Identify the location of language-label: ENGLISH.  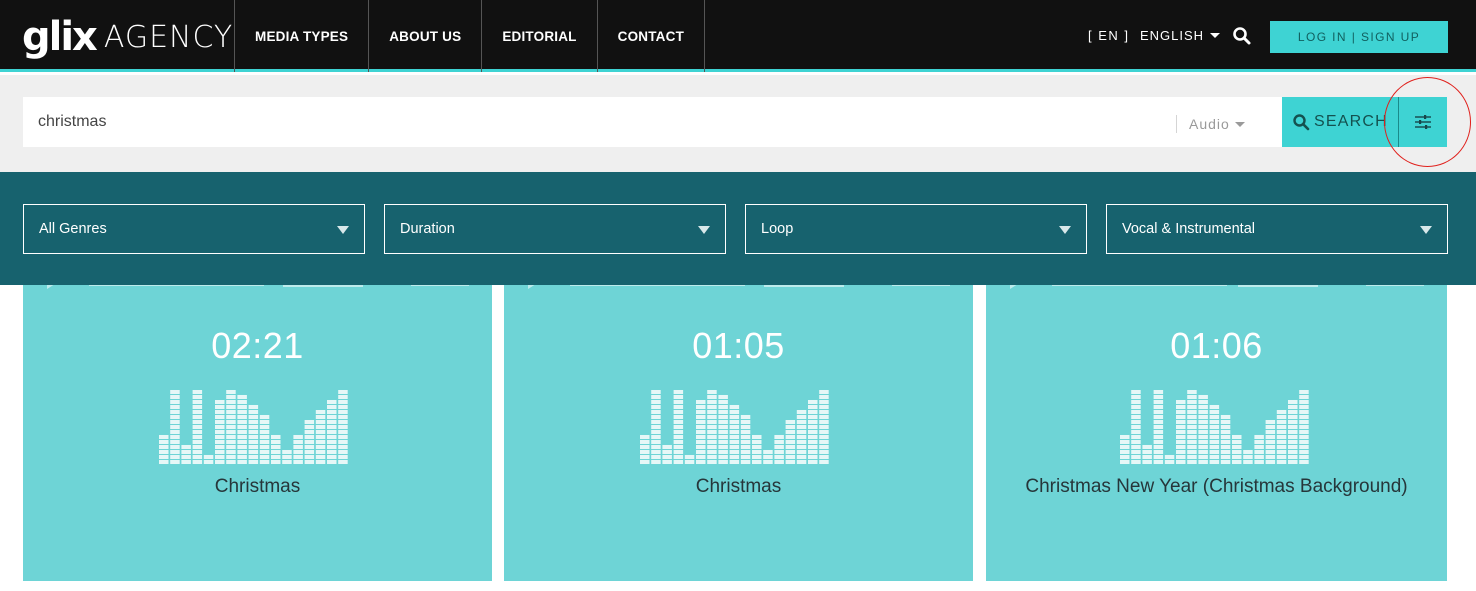
(1172, 35).